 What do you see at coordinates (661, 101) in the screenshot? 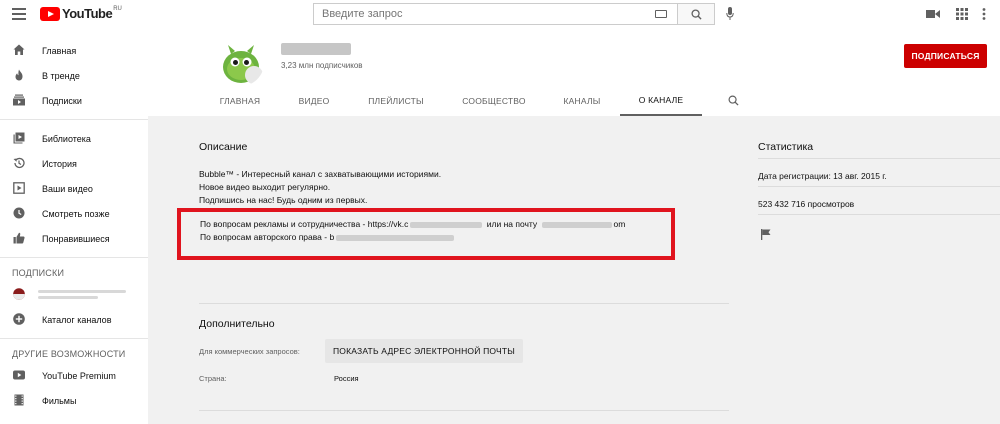
I see `tab-about: О КАНАЛЕ` at bounding box center [661, 101].